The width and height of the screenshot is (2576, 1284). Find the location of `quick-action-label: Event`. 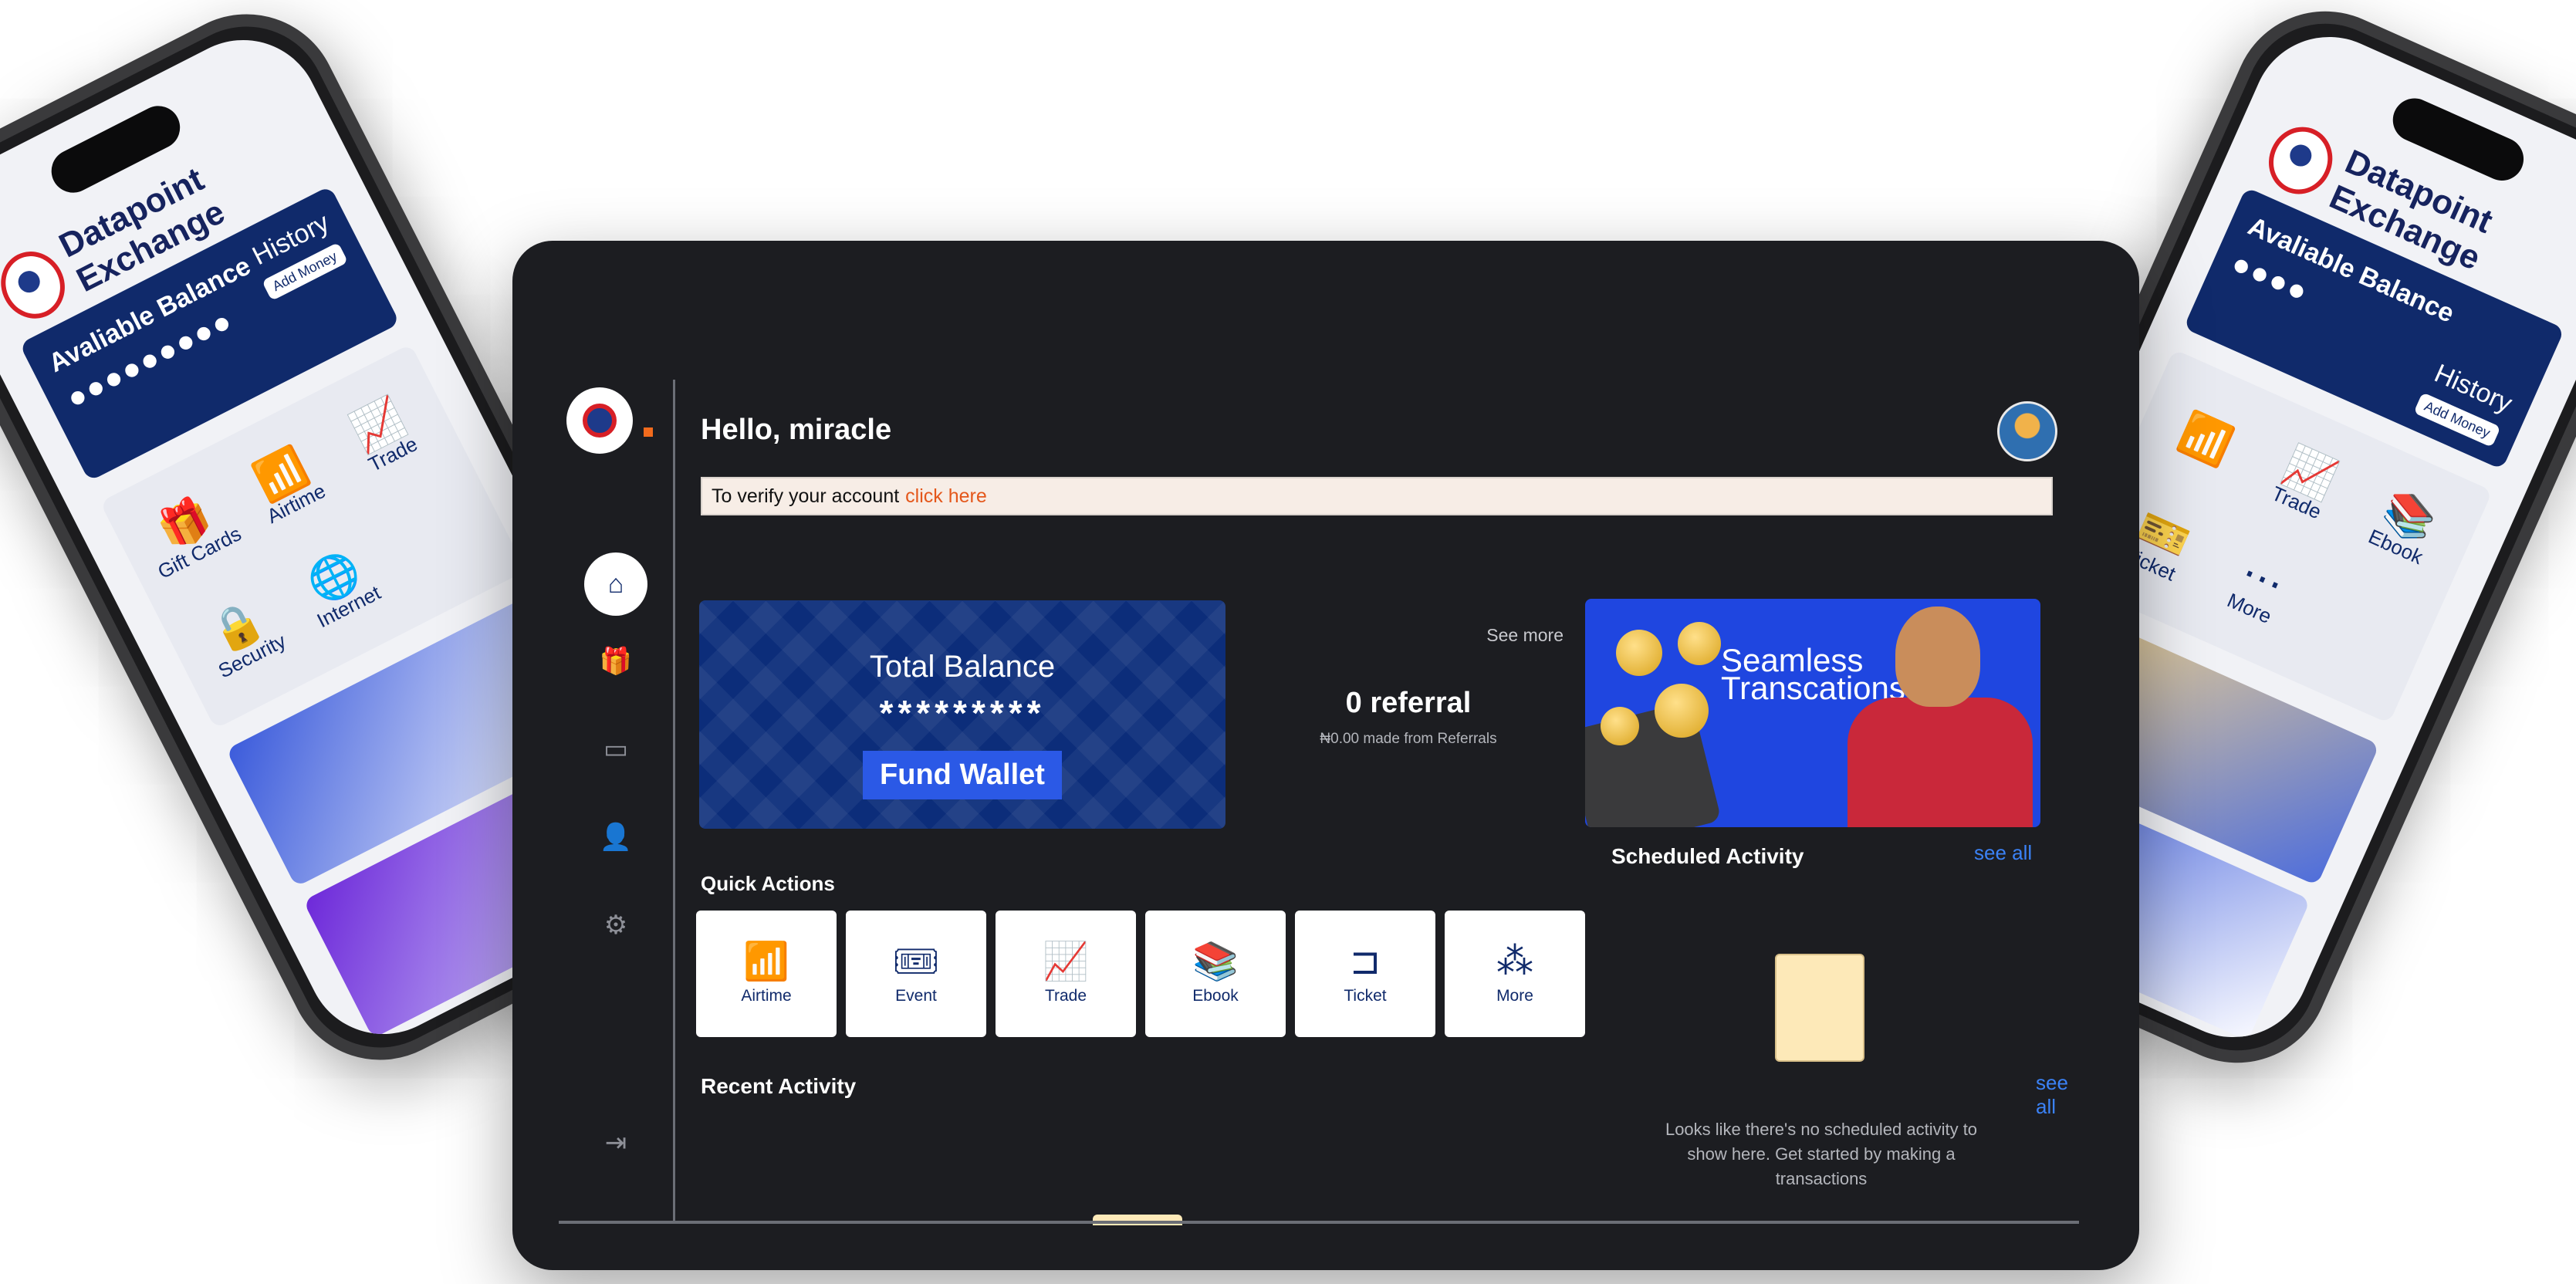

quick-action-label: Event is located at coordinates (916, 996).